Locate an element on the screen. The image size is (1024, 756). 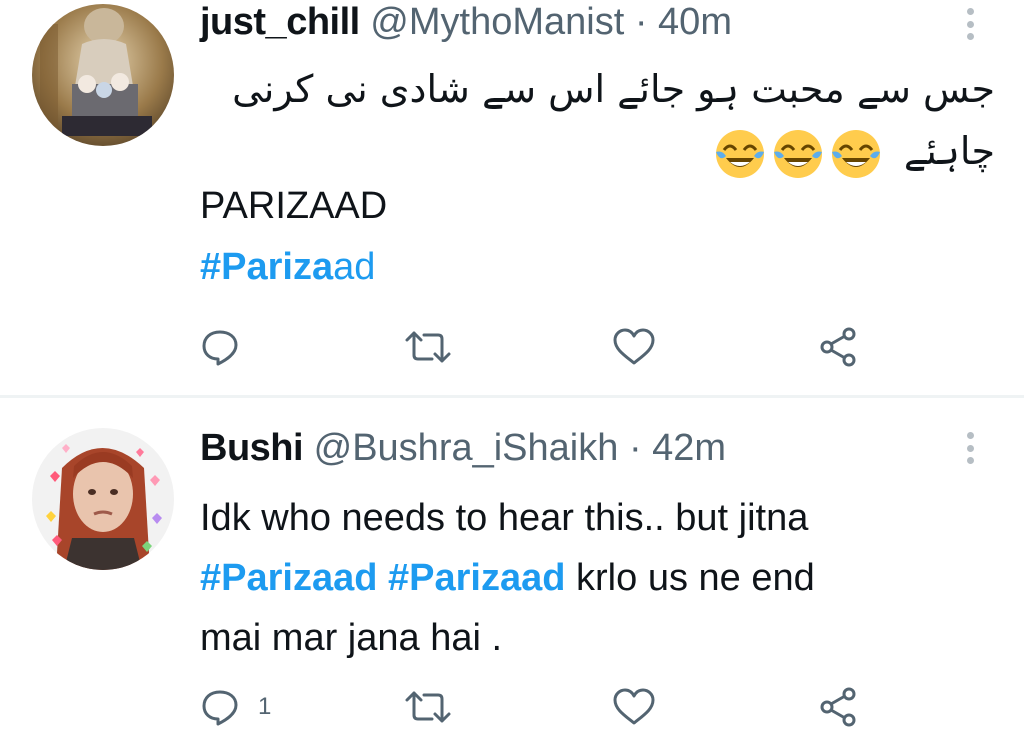
hashtag-tail: ad is located at coordinates (354, 267).